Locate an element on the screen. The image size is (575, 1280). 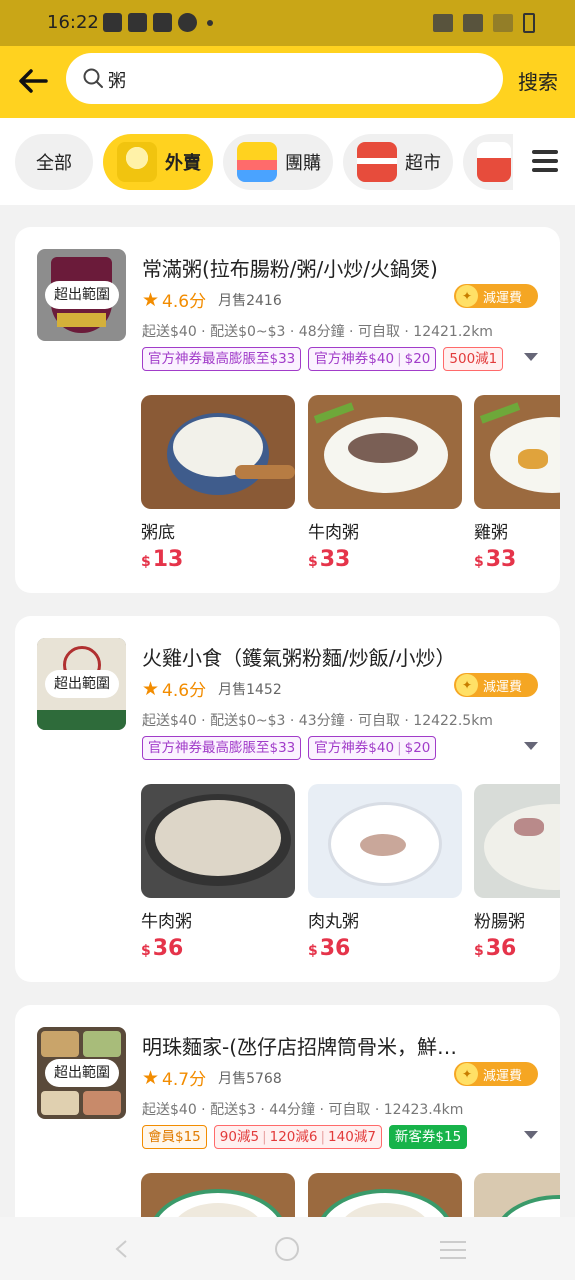
dish-item: 肉丸粥 $36 is located at coordinates (385, 872).